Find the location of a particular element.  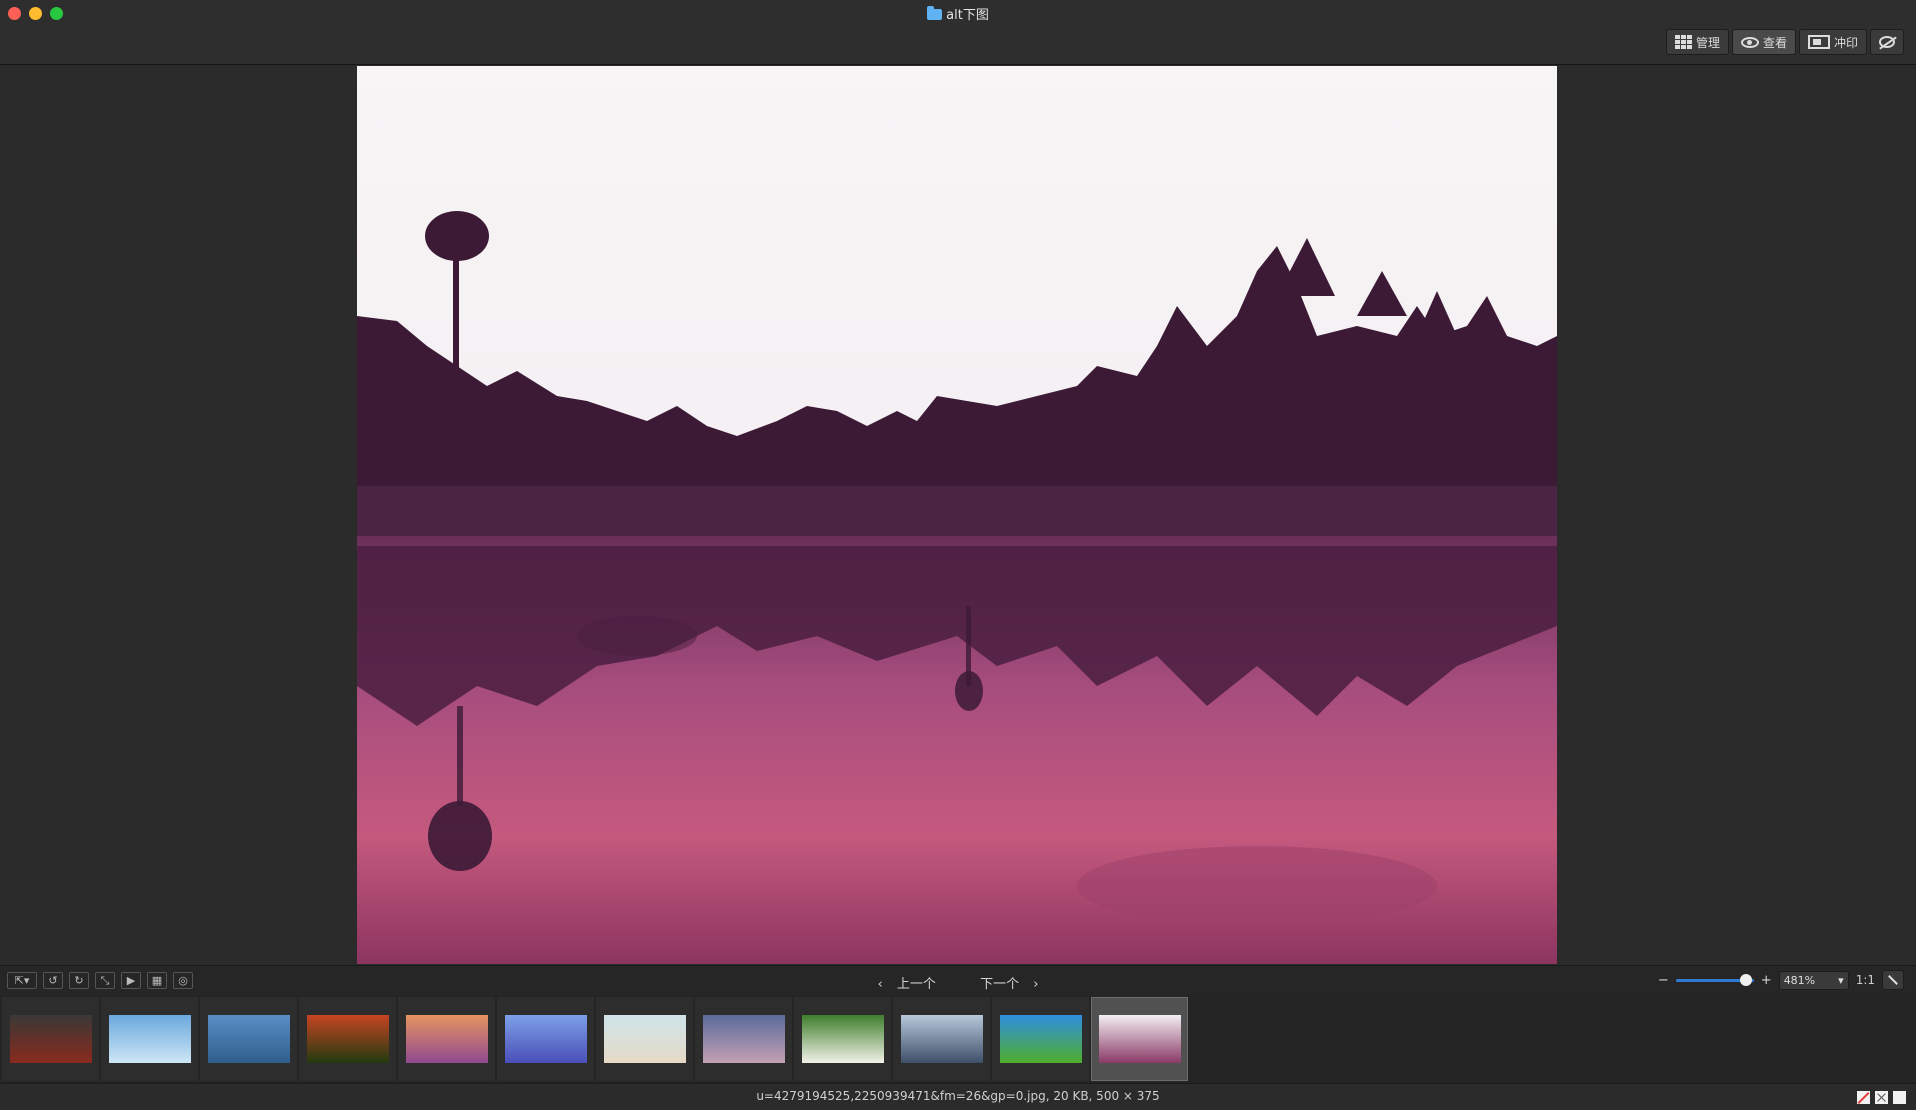

title-bar: alt下图 管理 查看 冲印 is located at coordinates (958, 32).